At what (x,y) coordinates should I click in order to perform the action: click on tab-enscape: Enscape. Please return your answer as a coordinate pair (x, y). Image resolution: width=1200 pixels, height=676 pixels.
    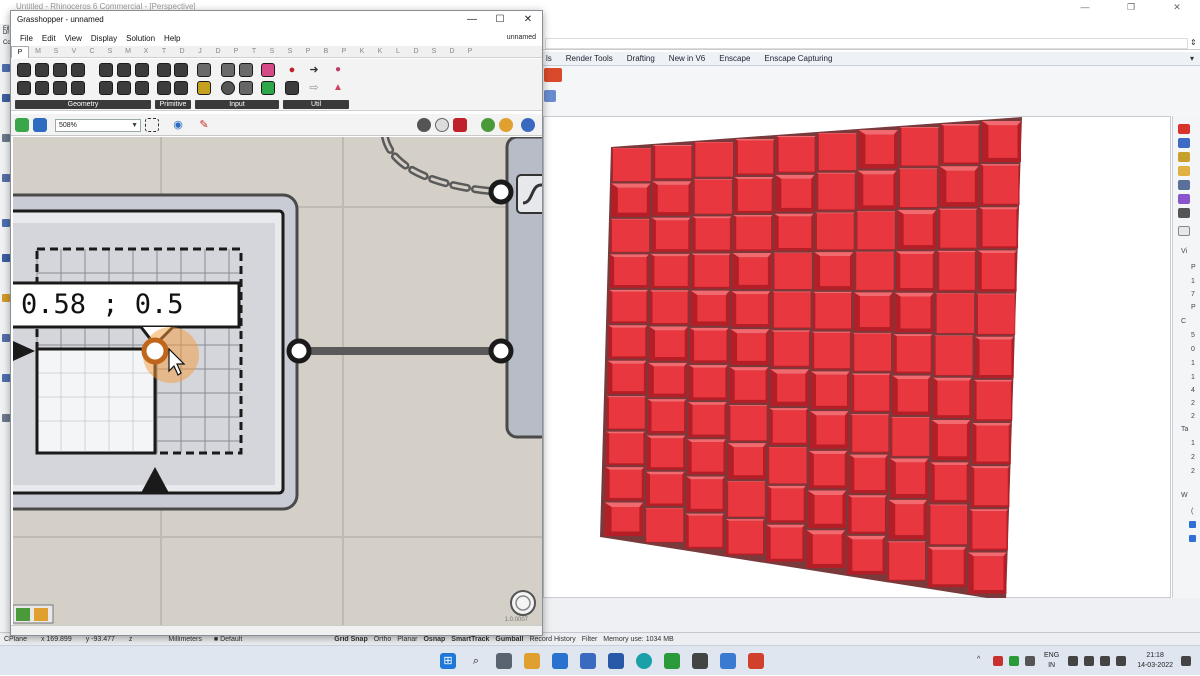
    Looking at the image, I should click on (734, 58).